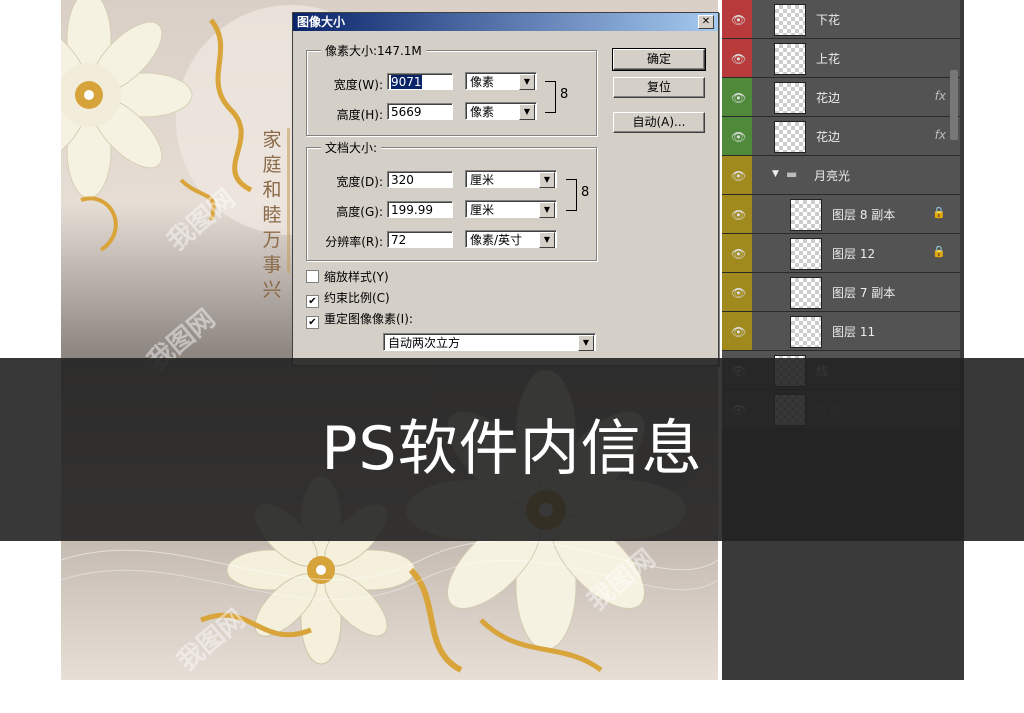  What do you see at coordinates (511, 239) in the screenshot?
I see `resolution-unit-select: 像素/英寸 ▼` at bounding box center [511, 239].